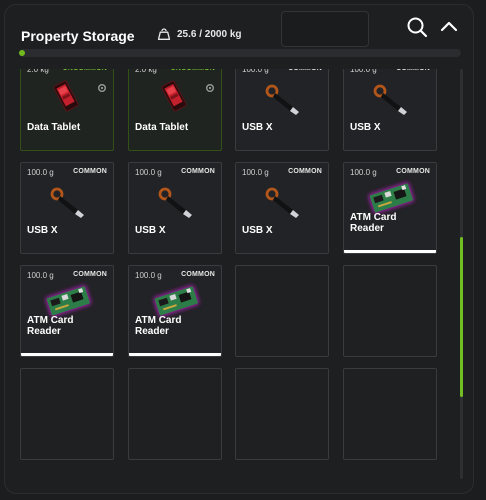 The width and height of the screenshot is (486, 500). Describe the element at coordinates (78, 36) in the screenshot. I see `storage-title: Property Storage` at that location.